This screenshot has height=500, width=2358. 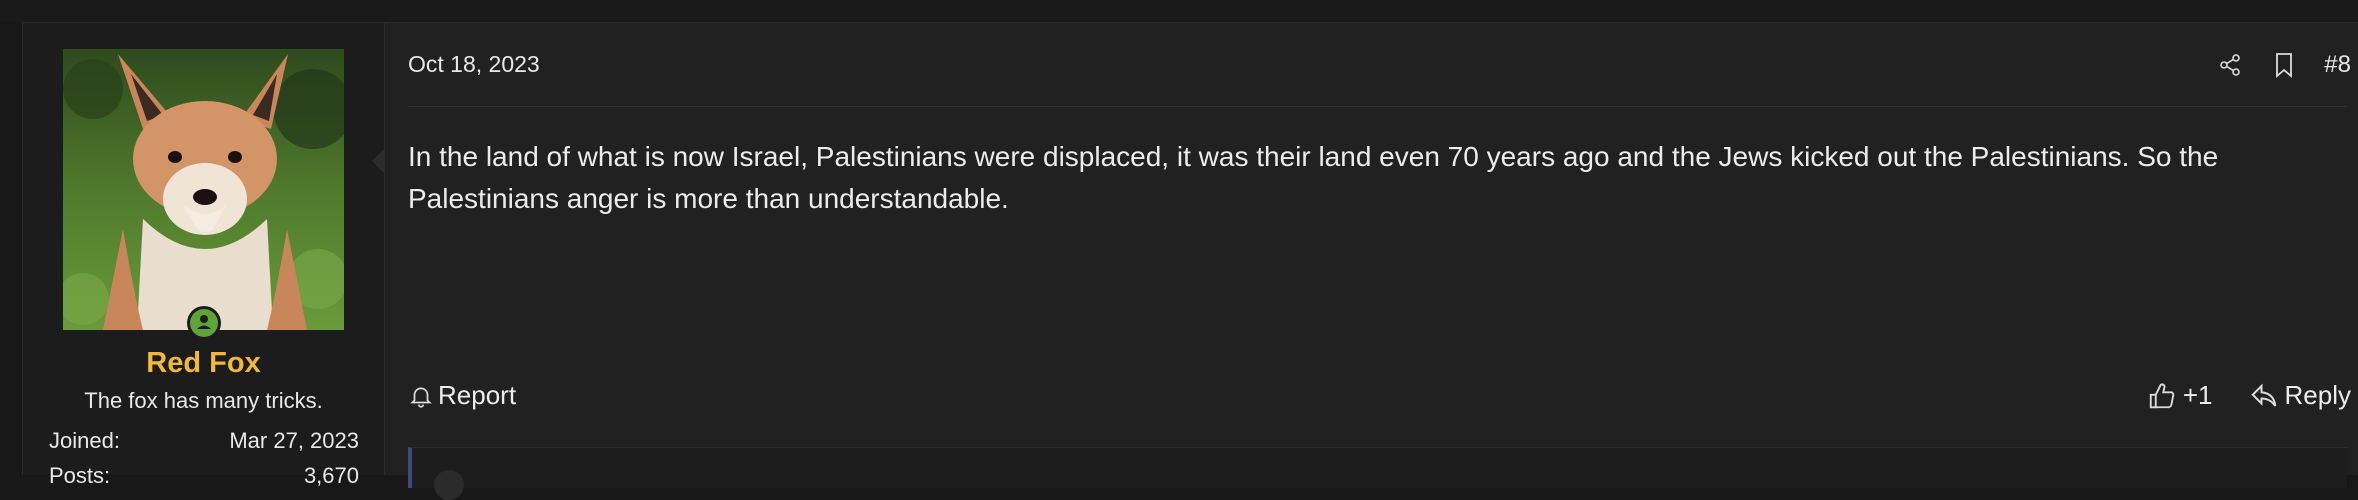 What do you see at coordinates (2284, 65) in the screenshot?
I see `bookmark-icon` at bounding box center [2284, 65].